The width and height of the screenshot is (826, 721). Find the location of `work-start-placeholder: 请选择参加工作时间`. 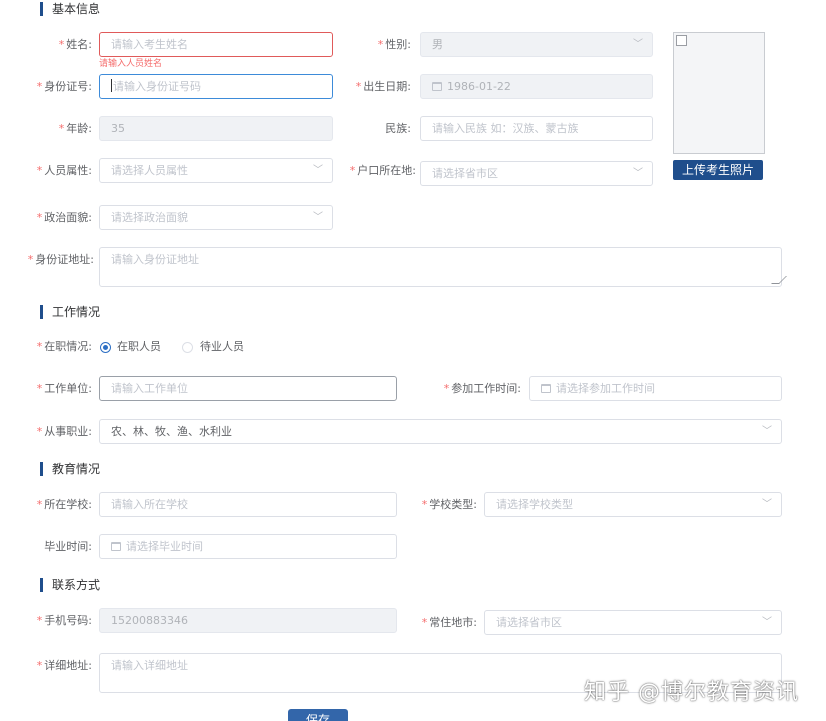

work-start-placeholder: 请选择参加工作时间 is located at coordinates (605, 388).